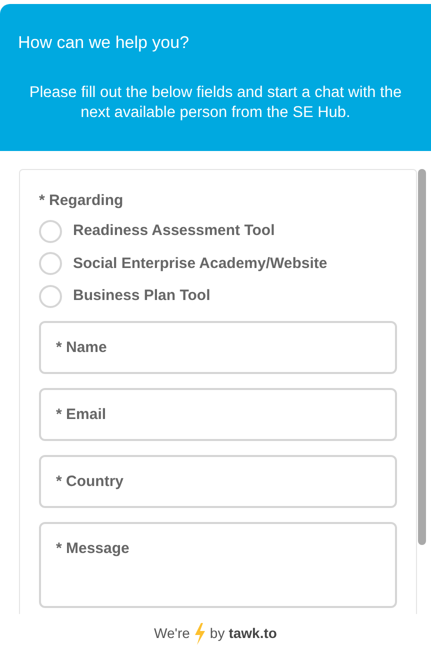 The width and height of the screenshot is (431, 649). Describe the element at coordinates (200, 633) in the screenshot. I see `lightning-icon` at that location.